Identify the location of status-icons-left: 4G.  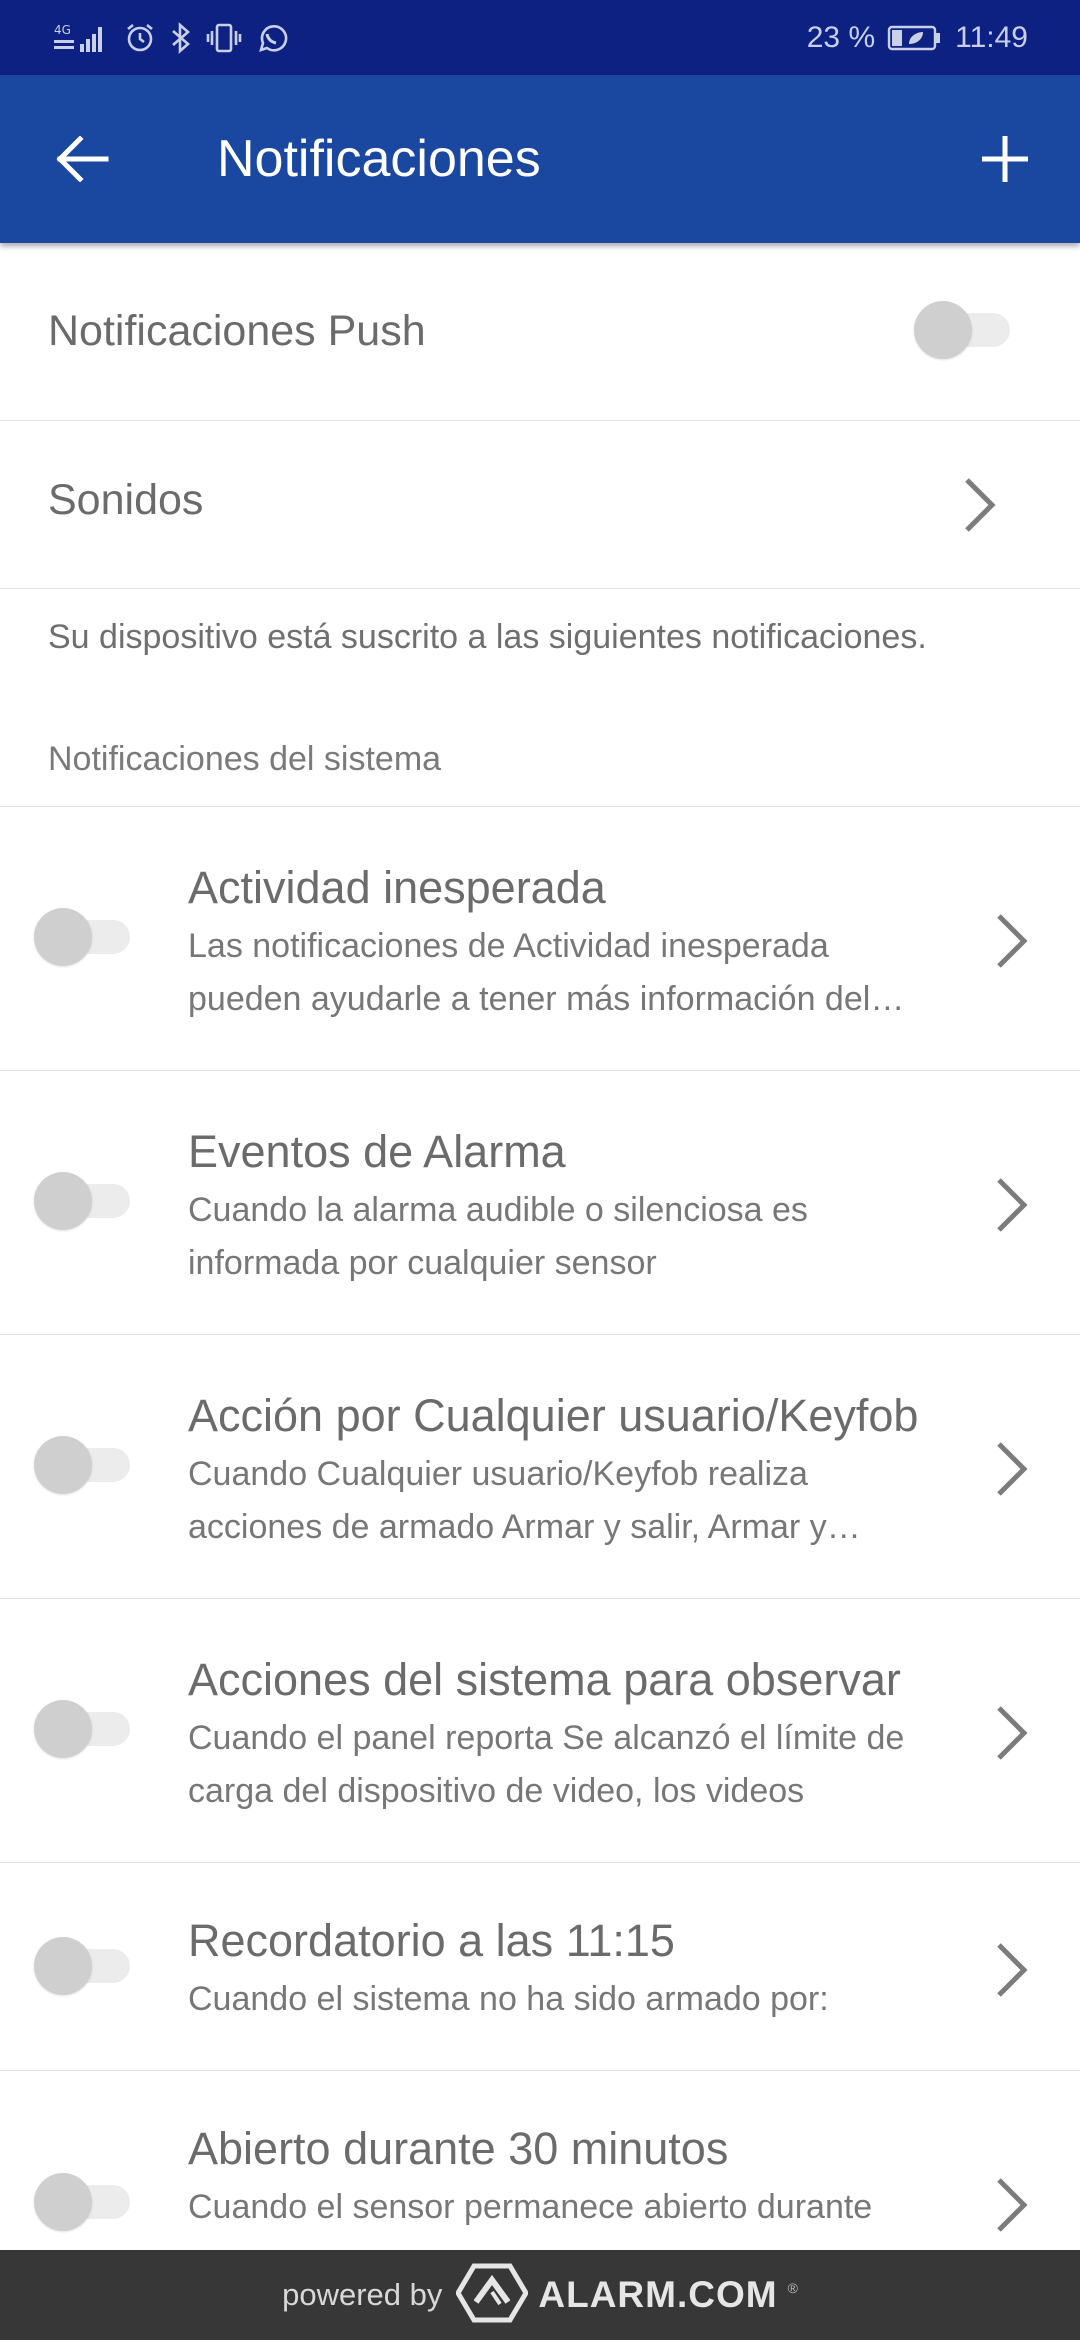
(171, 37).